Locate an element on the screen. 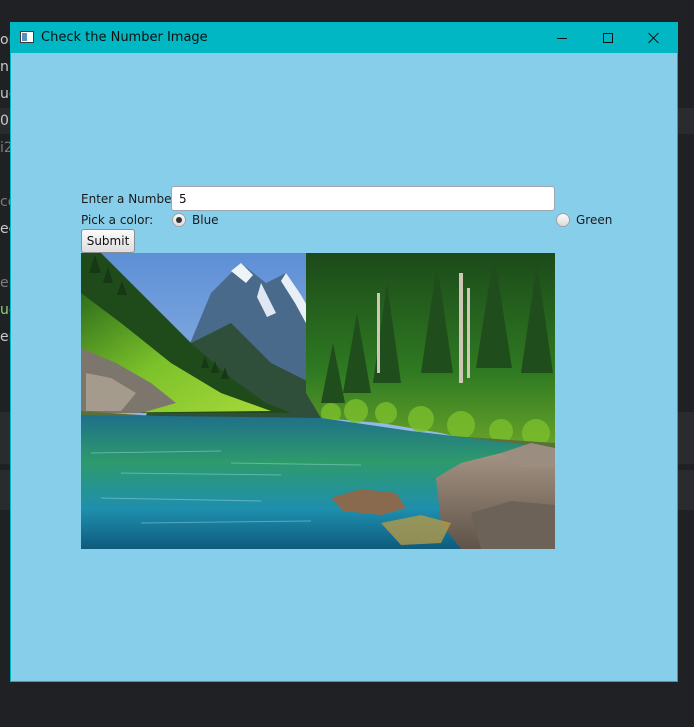  minimize-icon is located at coordinates (562, 38).